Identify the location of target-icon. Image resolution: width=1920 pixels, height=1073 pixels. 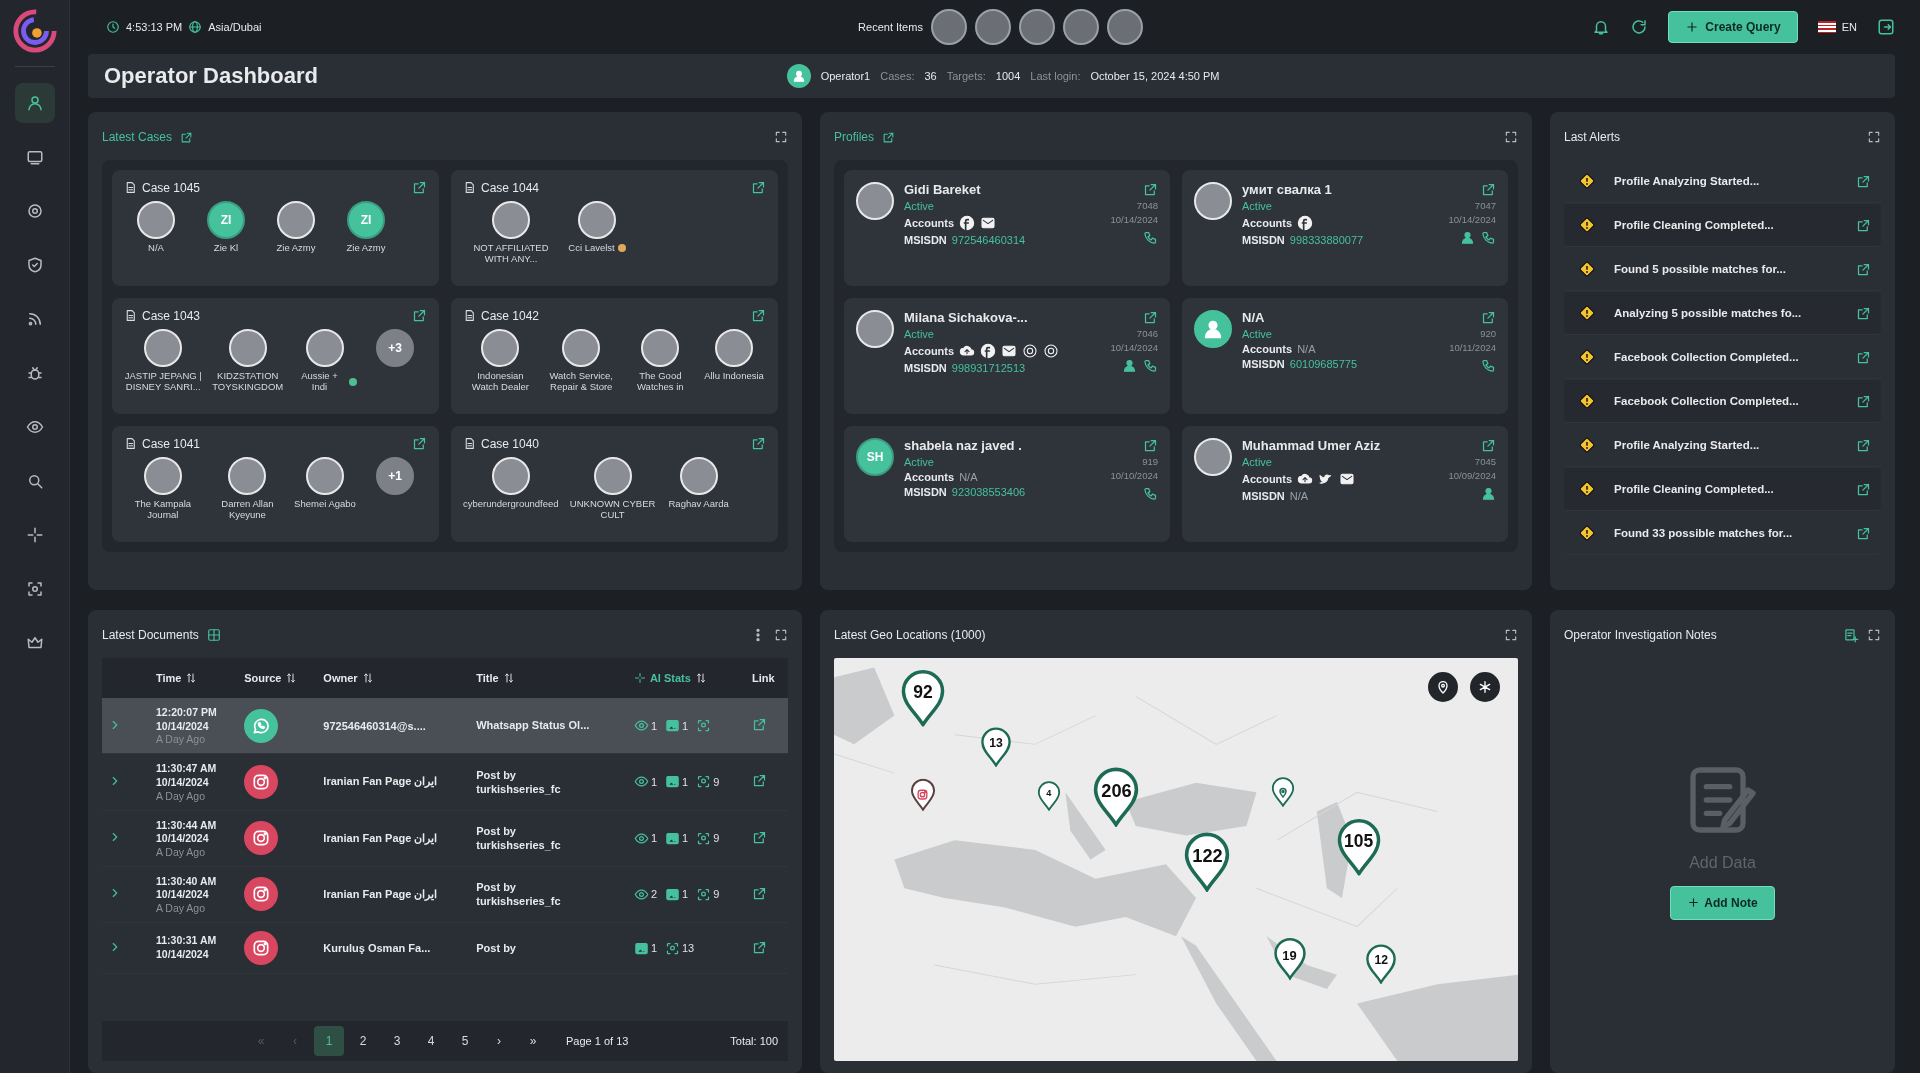
(34, 211).